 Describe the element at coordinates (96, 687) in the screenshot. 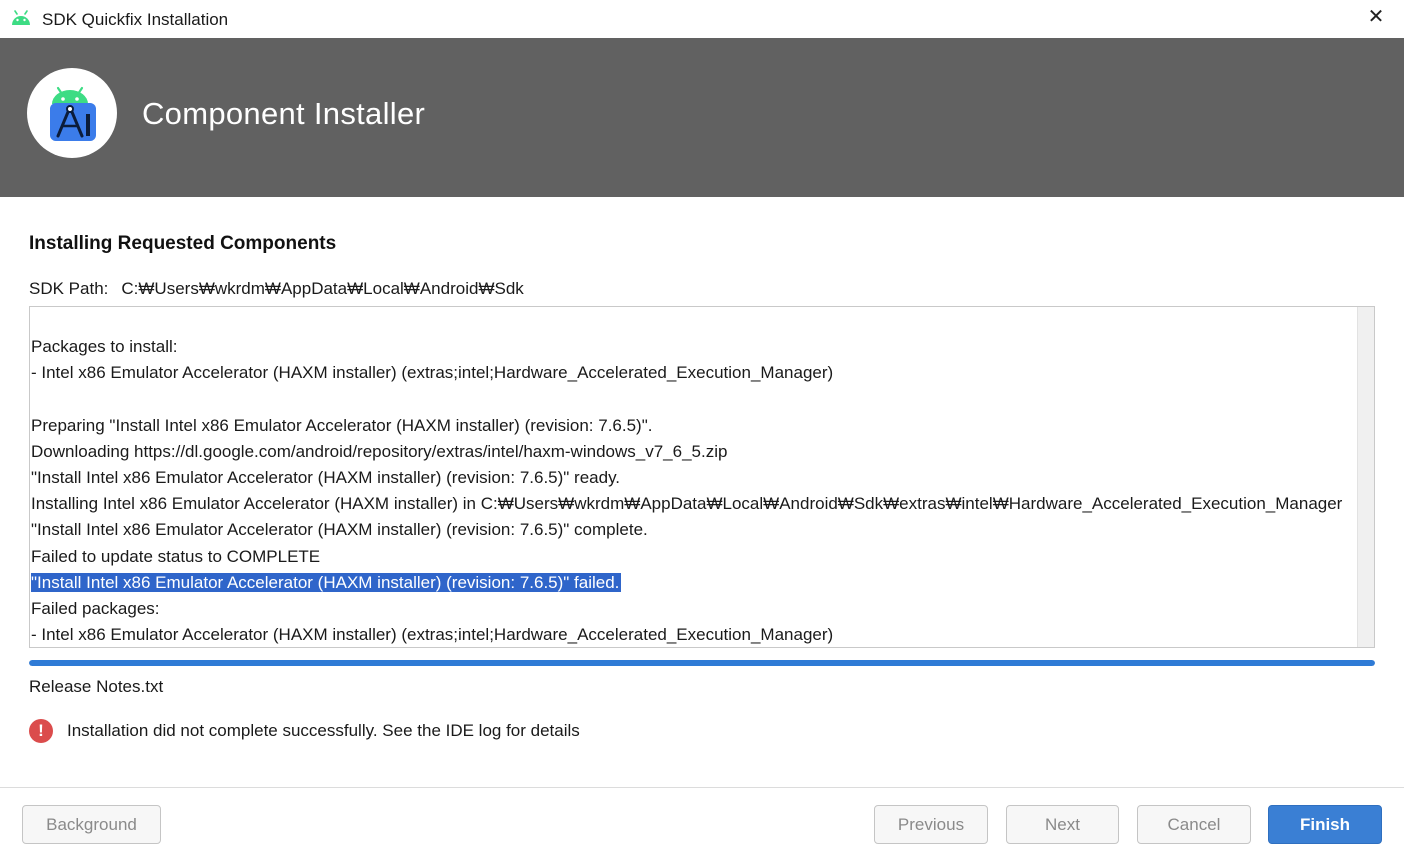

I see `release-notes-link: Release Notes.txt` at that location.